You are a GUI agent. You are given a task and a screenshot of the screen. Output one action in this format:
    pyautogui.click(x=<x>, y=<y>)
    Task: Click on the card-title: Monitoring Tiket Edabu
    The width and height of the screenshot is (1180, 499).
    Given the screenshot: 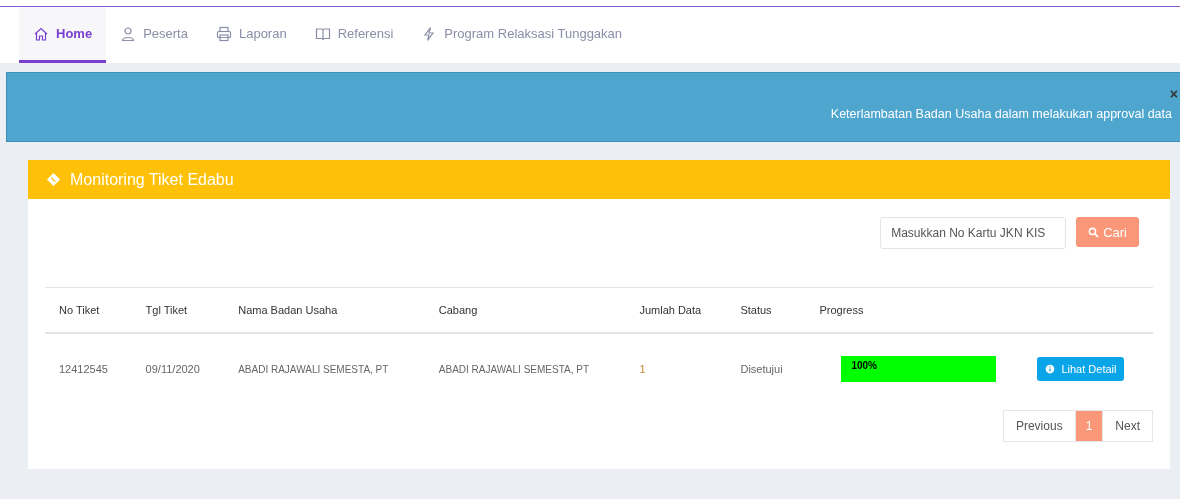 What is the action you would take?
    pyautogui.click(x=152, y=179)
    